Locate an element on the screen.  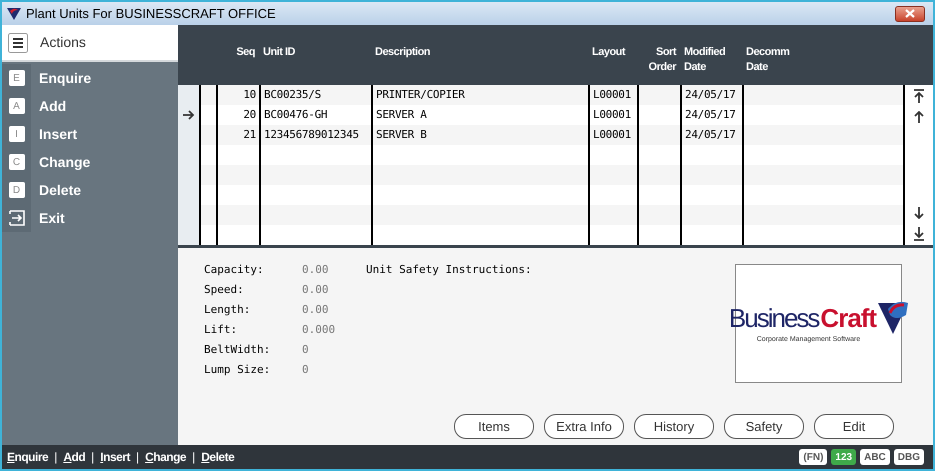
scroll-top-icon is located at coordinates (919, 96).